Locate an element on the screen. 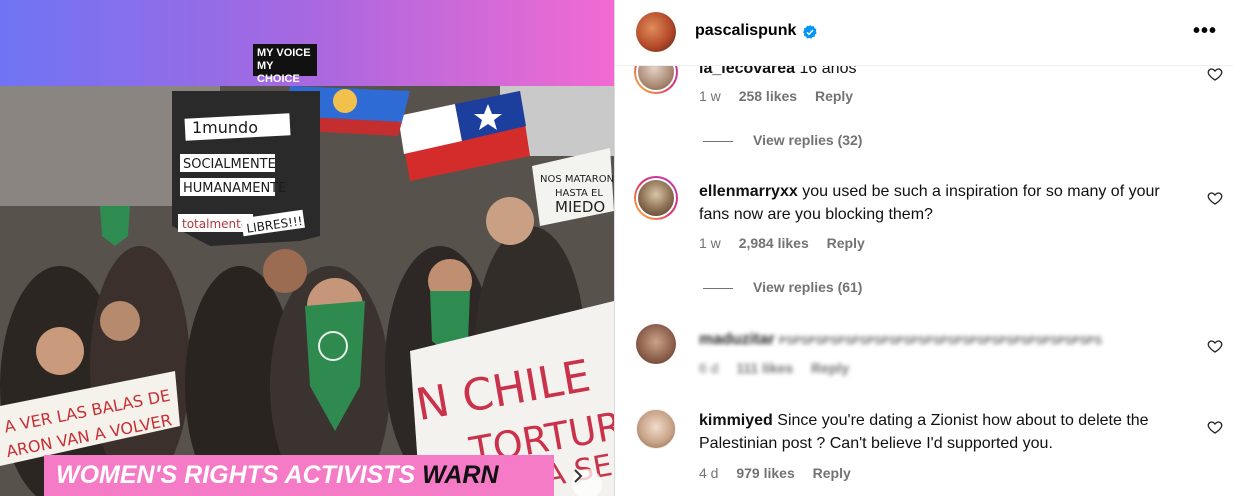  comment-username: kimmiyed is located at coordinates (736, 420).